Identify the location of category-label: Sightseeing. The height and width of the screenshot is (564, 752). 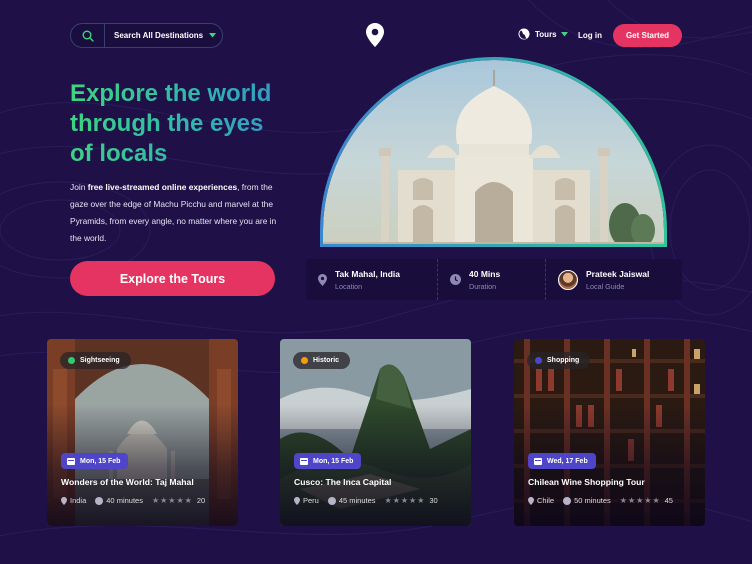
(100, 360).